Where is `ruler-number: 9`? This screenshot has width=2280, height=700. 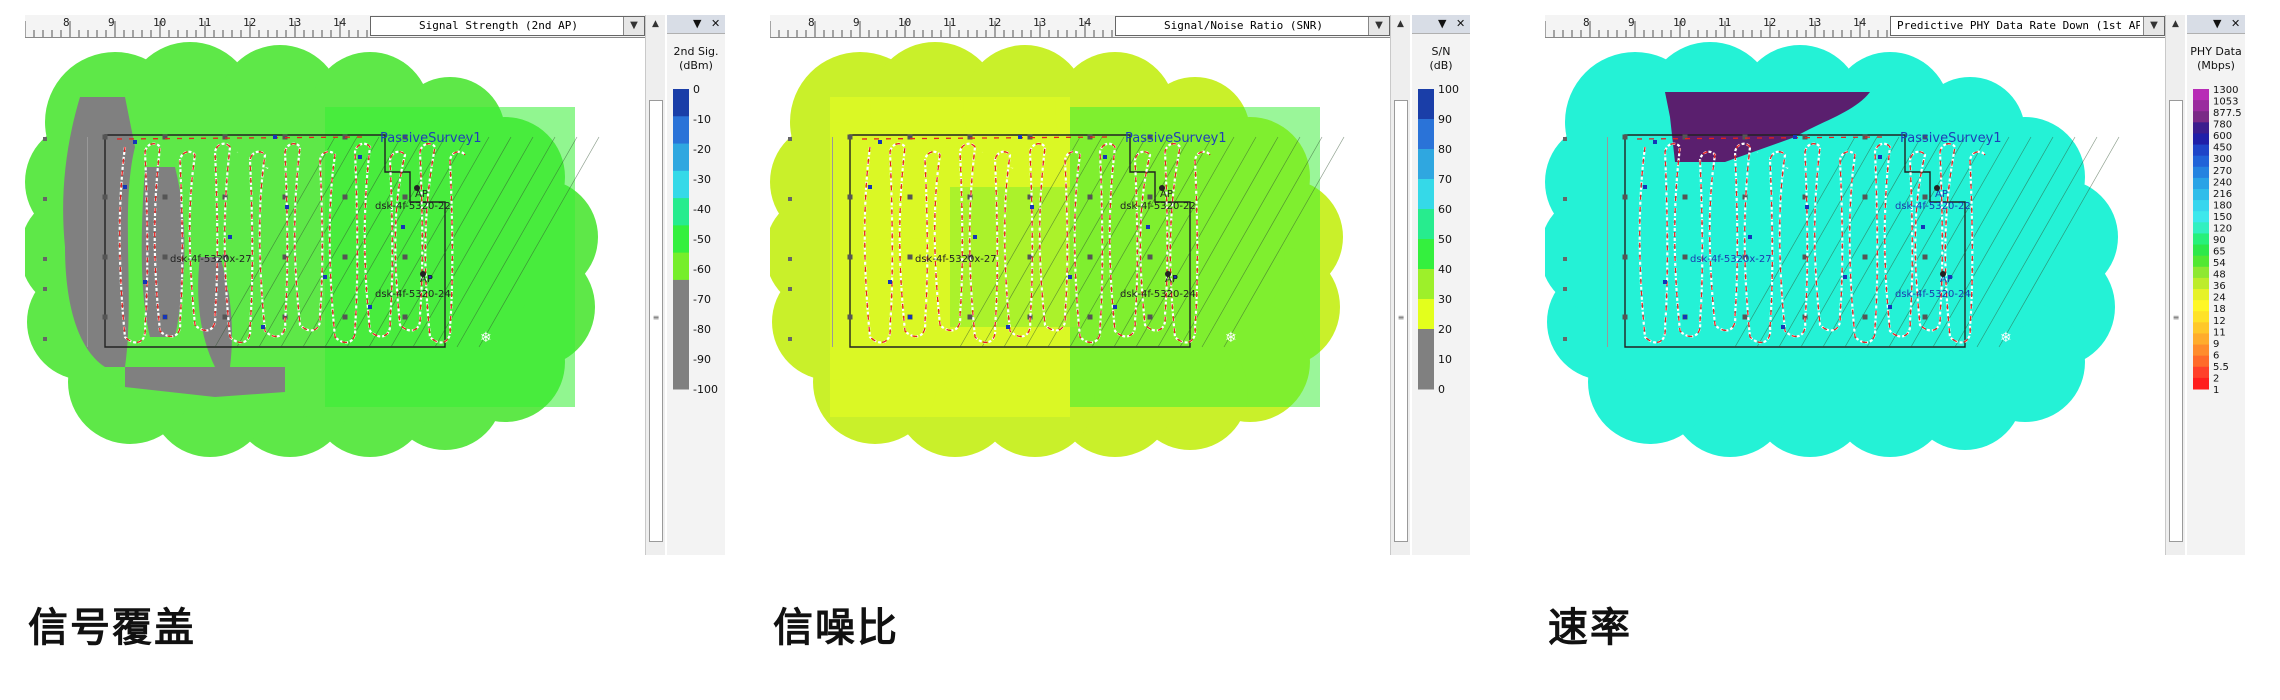 ruler-number: 9 is located at coordinates (856, 22).